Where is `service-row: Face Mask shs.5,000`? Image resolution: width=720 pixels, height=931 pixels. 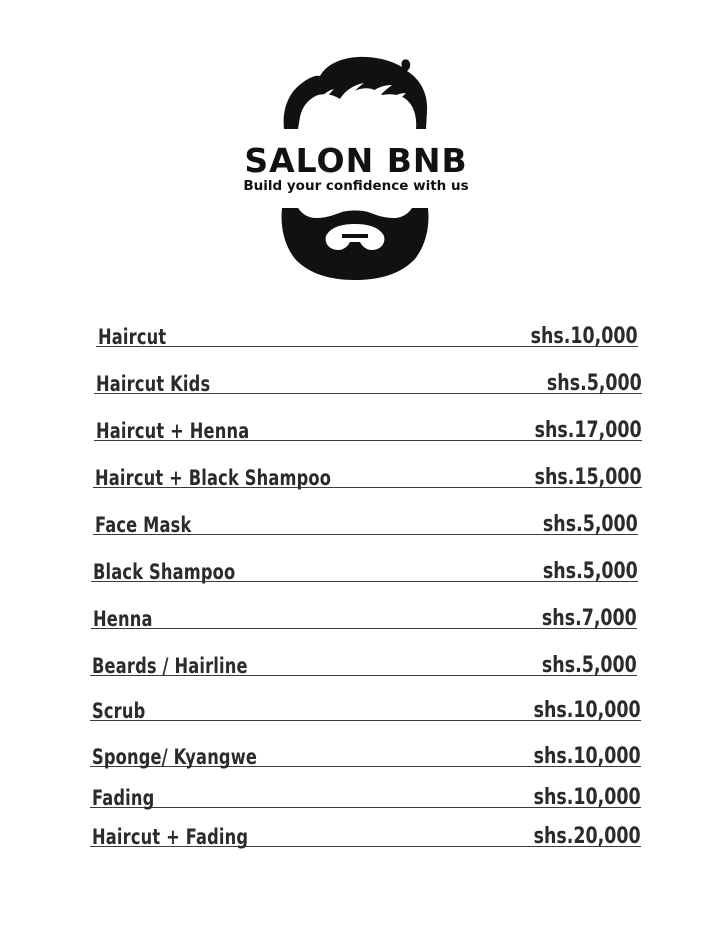 service-row: Face Mask shs.5,000 is located at coordinates (365, 520).